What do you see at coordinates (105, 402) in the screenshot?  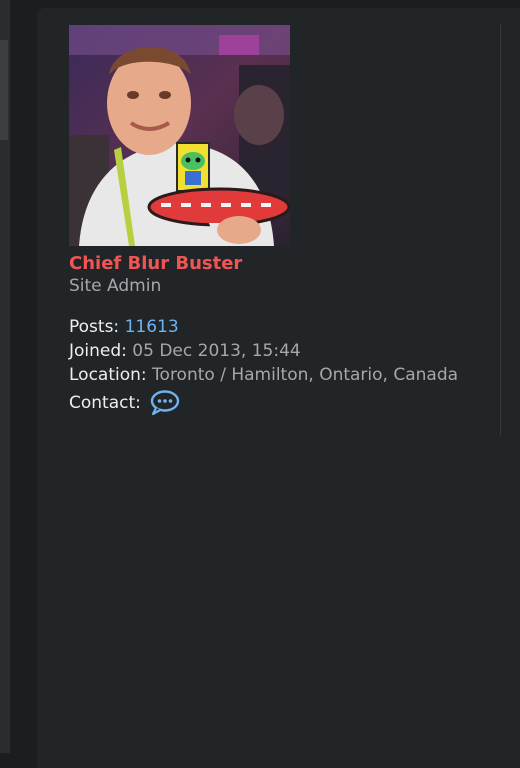 I see `contact-label: Contact:` at bounding box center [105, 402].